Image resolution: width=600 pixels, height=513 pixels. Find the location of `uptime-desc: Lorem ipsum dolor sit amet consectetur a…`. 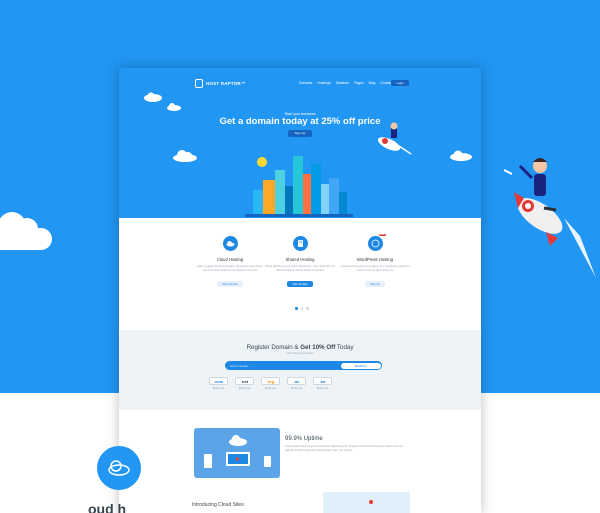

uptime-desc: Lorem ipsum dolor sit amet consectetur a… is located at coordinates (344, 448).